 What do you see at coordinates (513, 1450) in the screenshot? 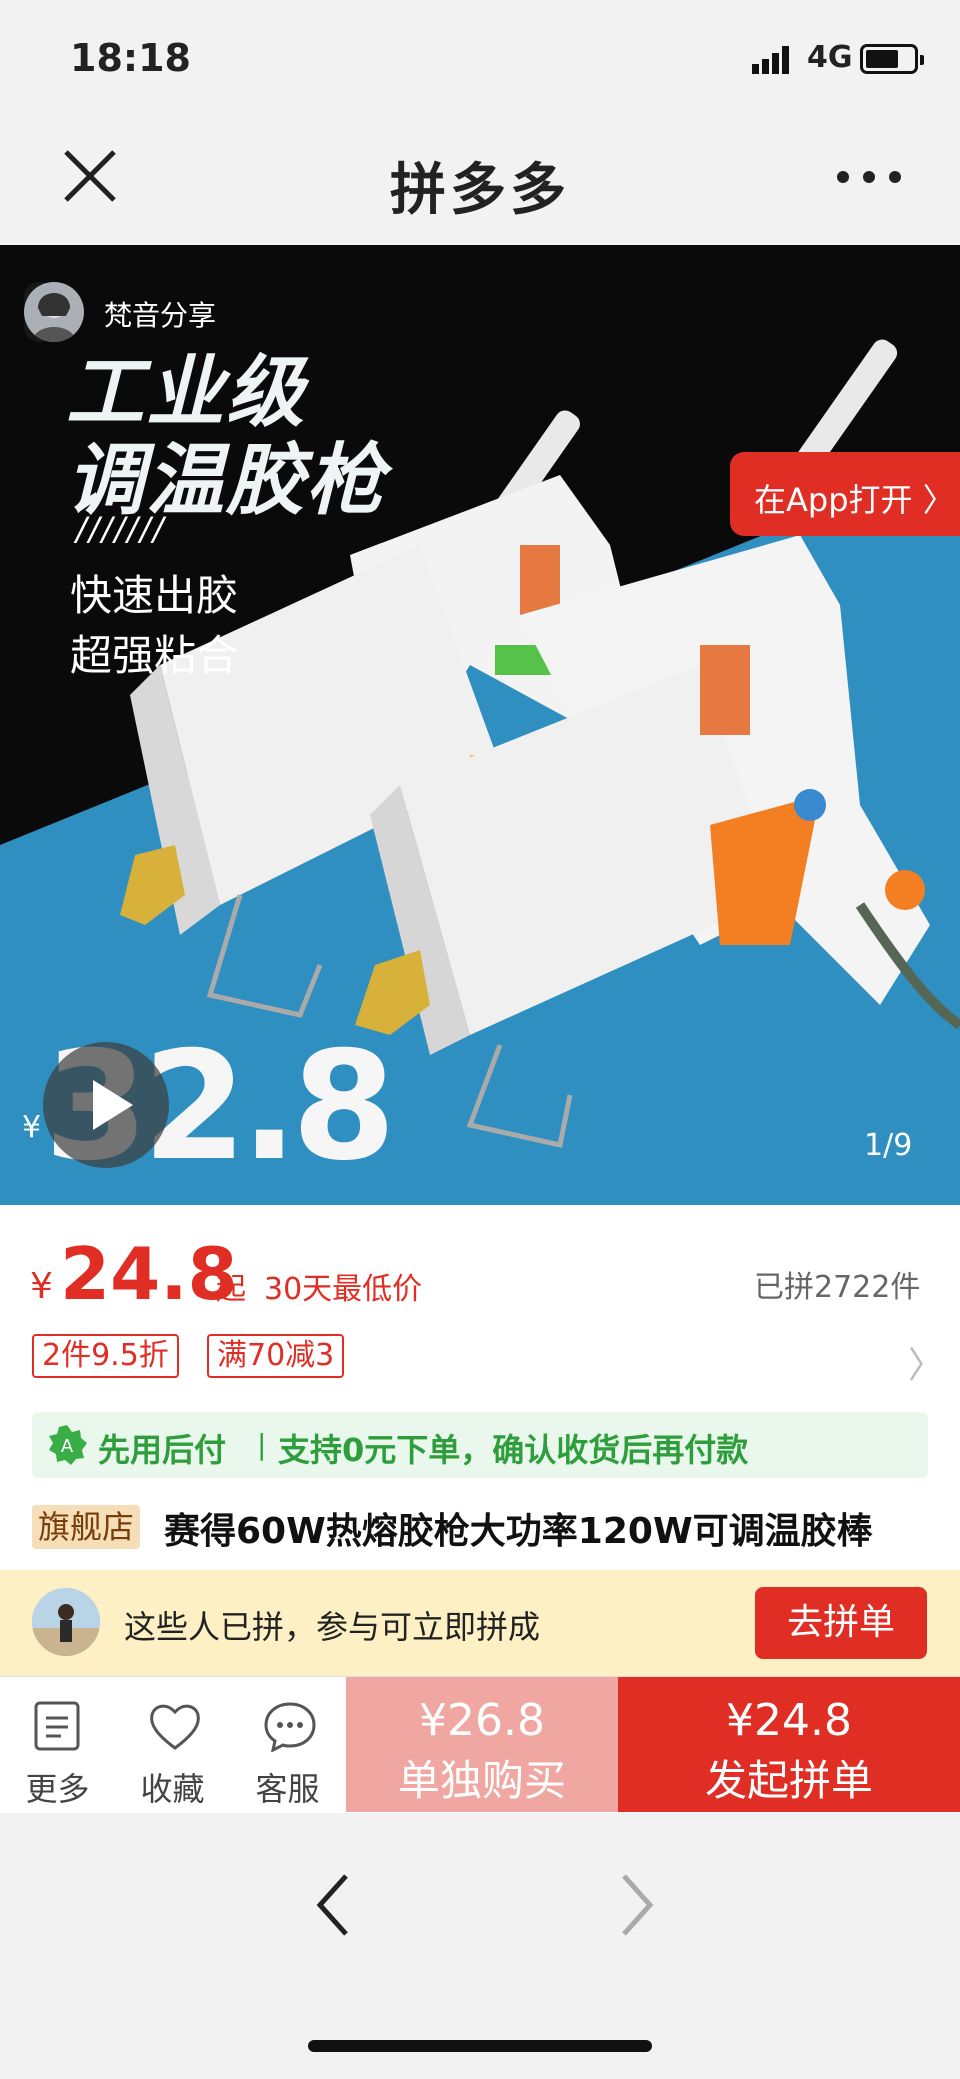
I see `pay-later-desc: 支持0元下单，确认收货后再付款` at bounding box center [513, 1450].